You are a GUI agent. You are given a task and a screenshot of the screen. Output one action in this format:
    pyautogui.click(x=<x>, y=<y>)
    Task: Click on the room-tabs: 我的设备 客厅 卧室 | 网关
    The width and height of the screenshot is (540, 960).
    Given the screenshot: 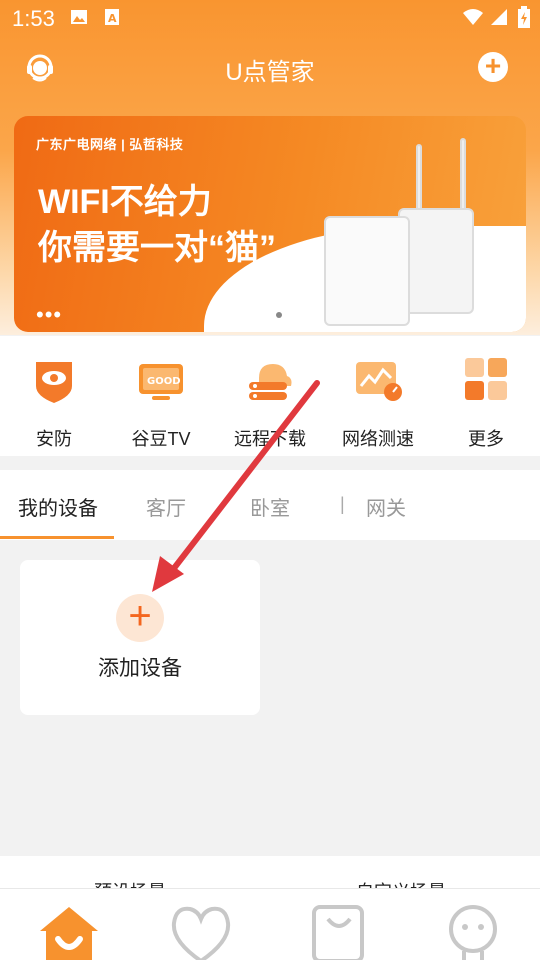 What is the action you would take?
    pyautogui.click(x=270, y=505)
    